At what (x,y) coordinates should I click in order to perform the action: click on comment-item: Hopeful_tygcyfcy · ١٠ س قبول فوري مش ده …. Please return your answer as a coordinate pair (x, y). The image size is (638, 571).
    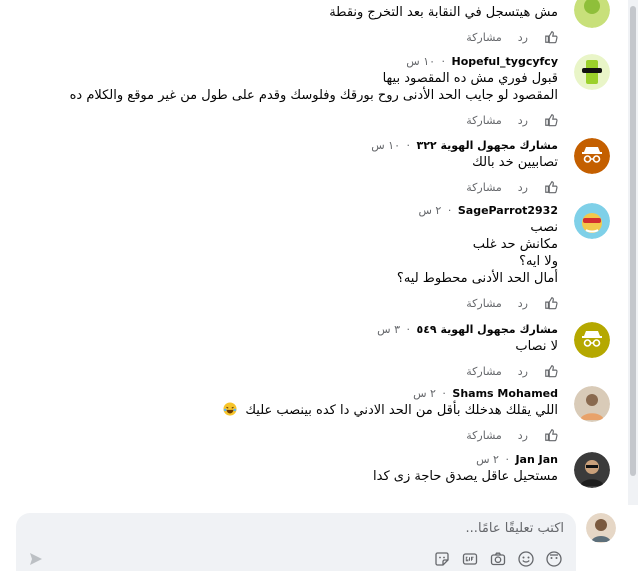
    Looking at the image, I should click on (330, 91).